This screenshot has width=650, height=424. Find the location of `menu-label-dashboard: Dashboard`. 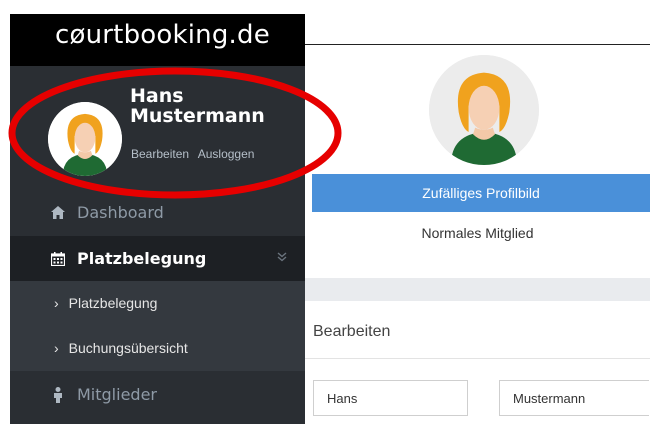

menu-label-dashboard: Dashboard is located at coordinates (120, 212).